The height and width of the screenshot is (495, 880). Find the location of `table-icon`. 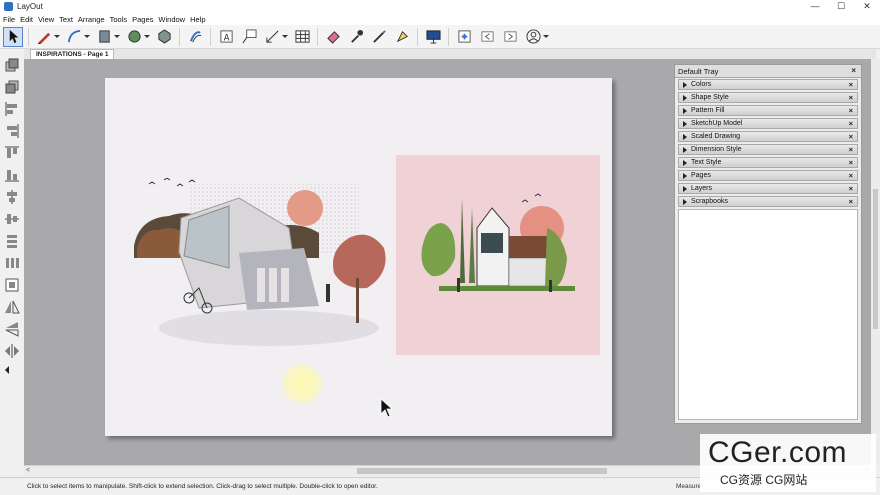

table-icon is located at coordinates (302, 36).